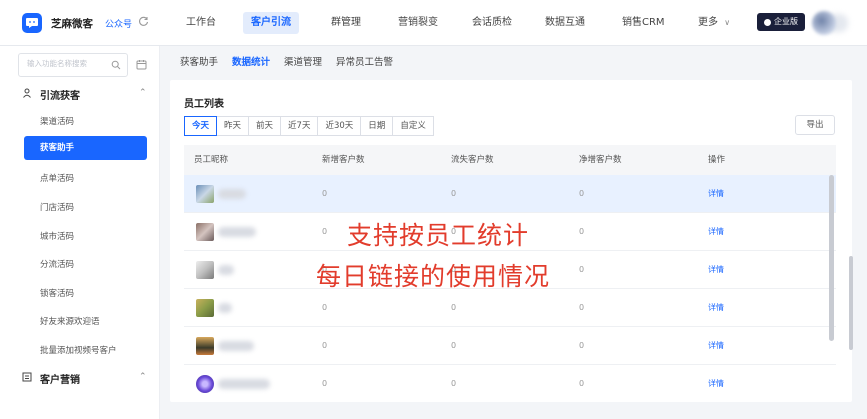 Image resolution: width=867 pixels, height=419 pixels. What do you see at coordinates (851, 303) in the screenshot?
I see `page-scrollbar` at bounding box center [851, 303].